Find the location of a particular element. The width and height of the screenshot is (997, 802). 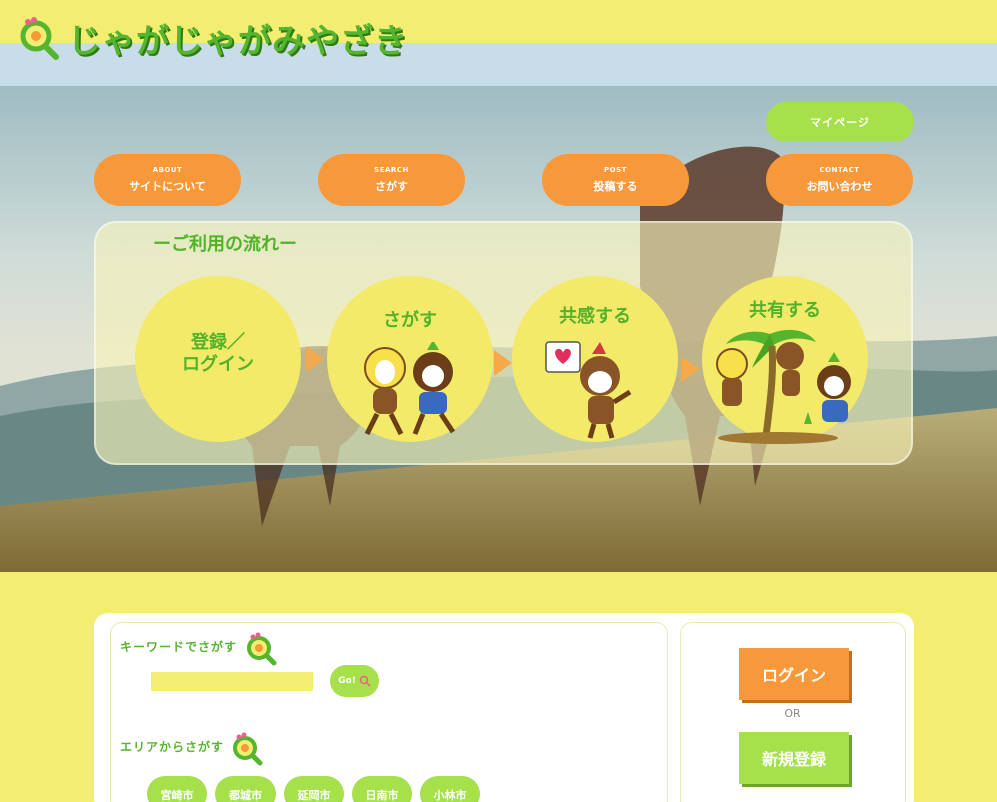

nav-contact-en: CONTACT is located at coordinates (839, 170).